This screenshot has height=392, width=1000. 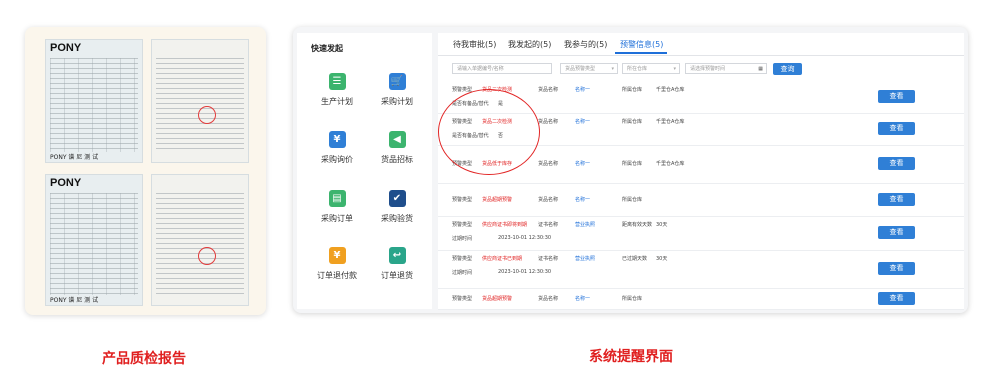 I want to click on quick-item-label: 货品招标, so click(x=397, y=159).